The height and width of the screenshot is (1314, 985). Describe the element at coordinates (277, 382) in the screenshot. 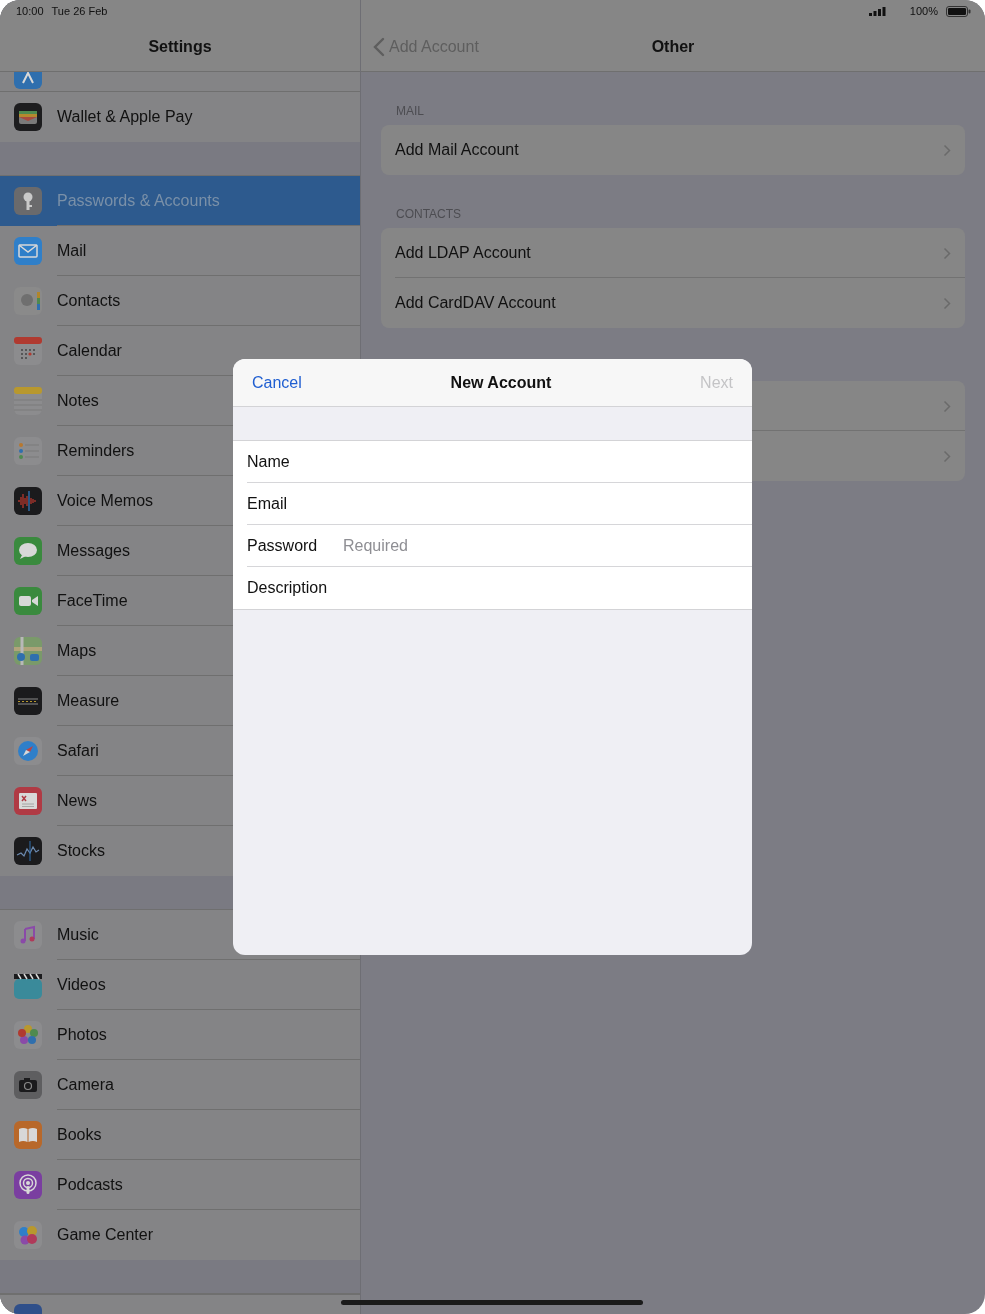

I see `cancel-button: Cancel` at that location.